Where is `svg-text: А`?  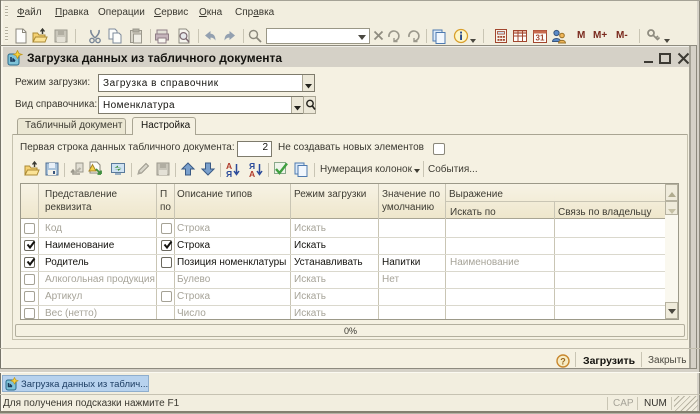 svg-text: А is located at coordinates (252, 173).